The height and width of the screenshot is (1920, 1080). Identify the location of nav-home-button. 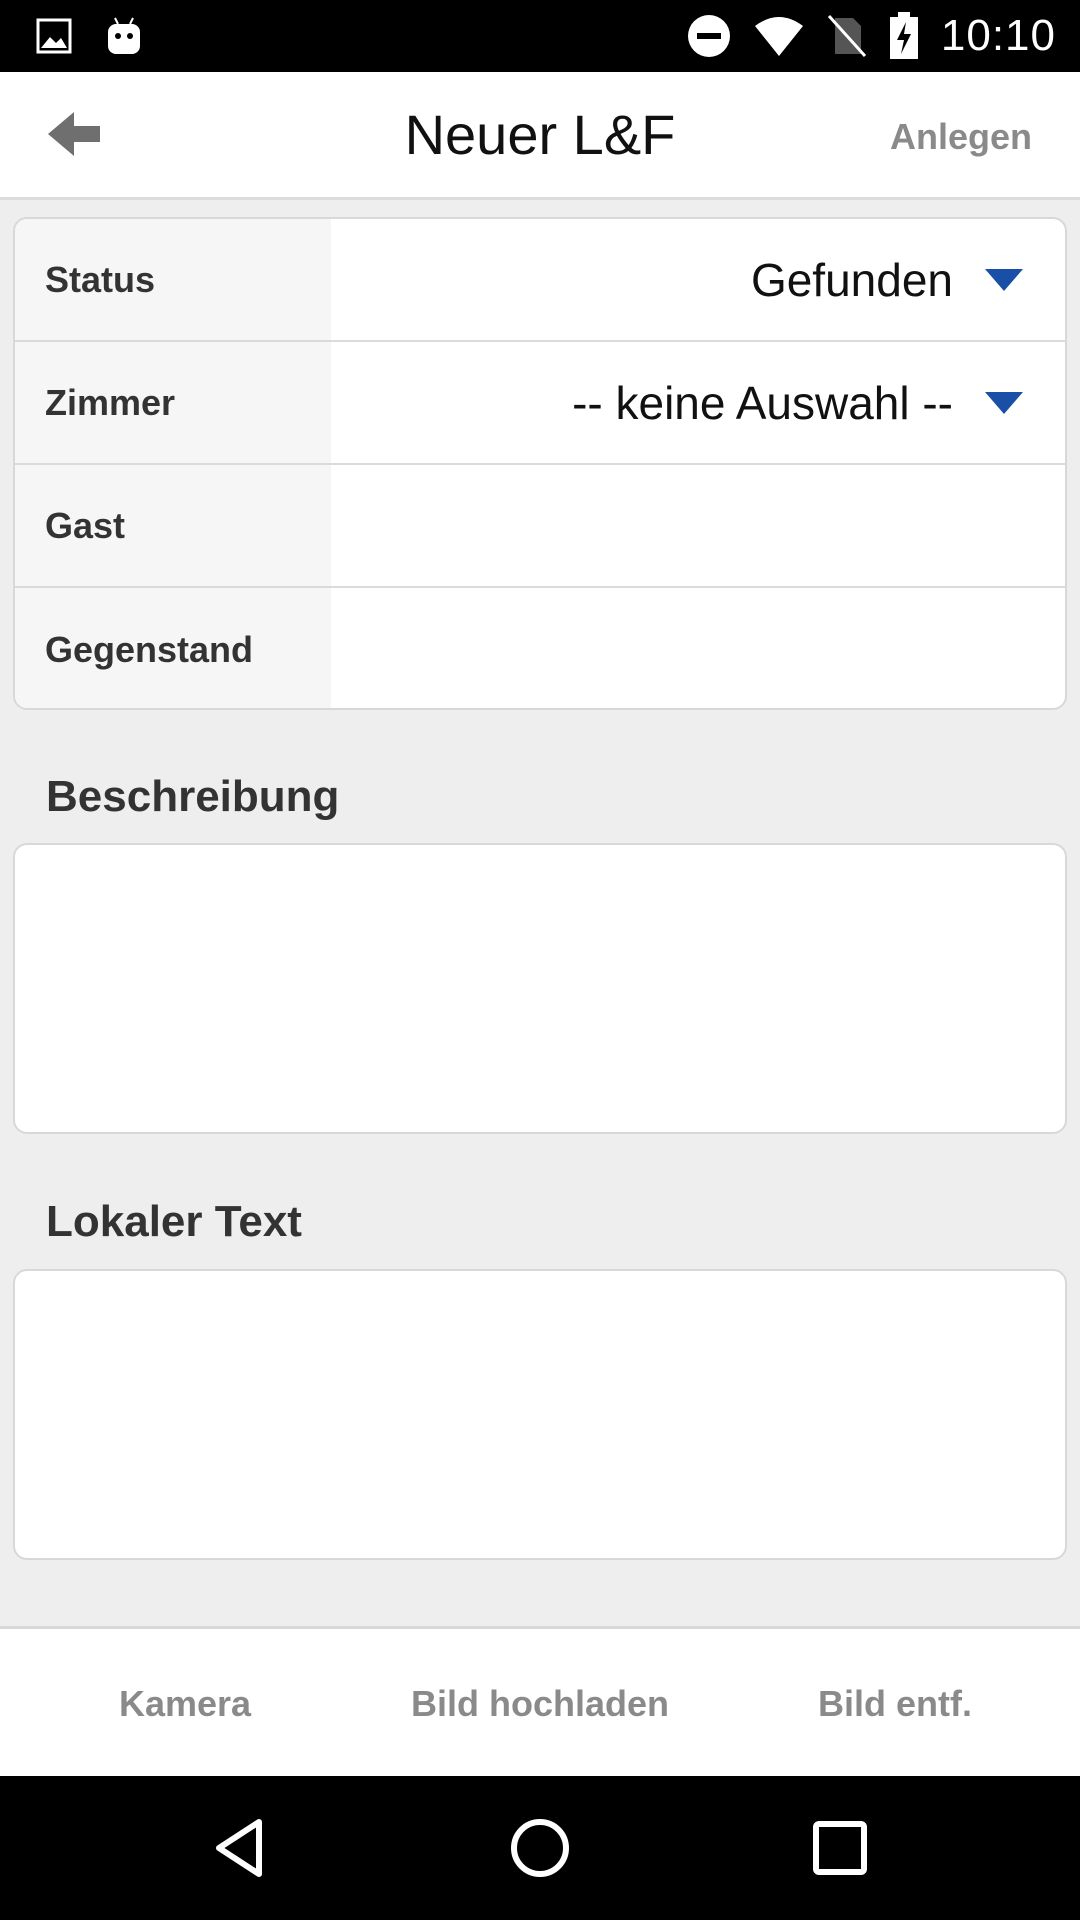
(540, 1848).